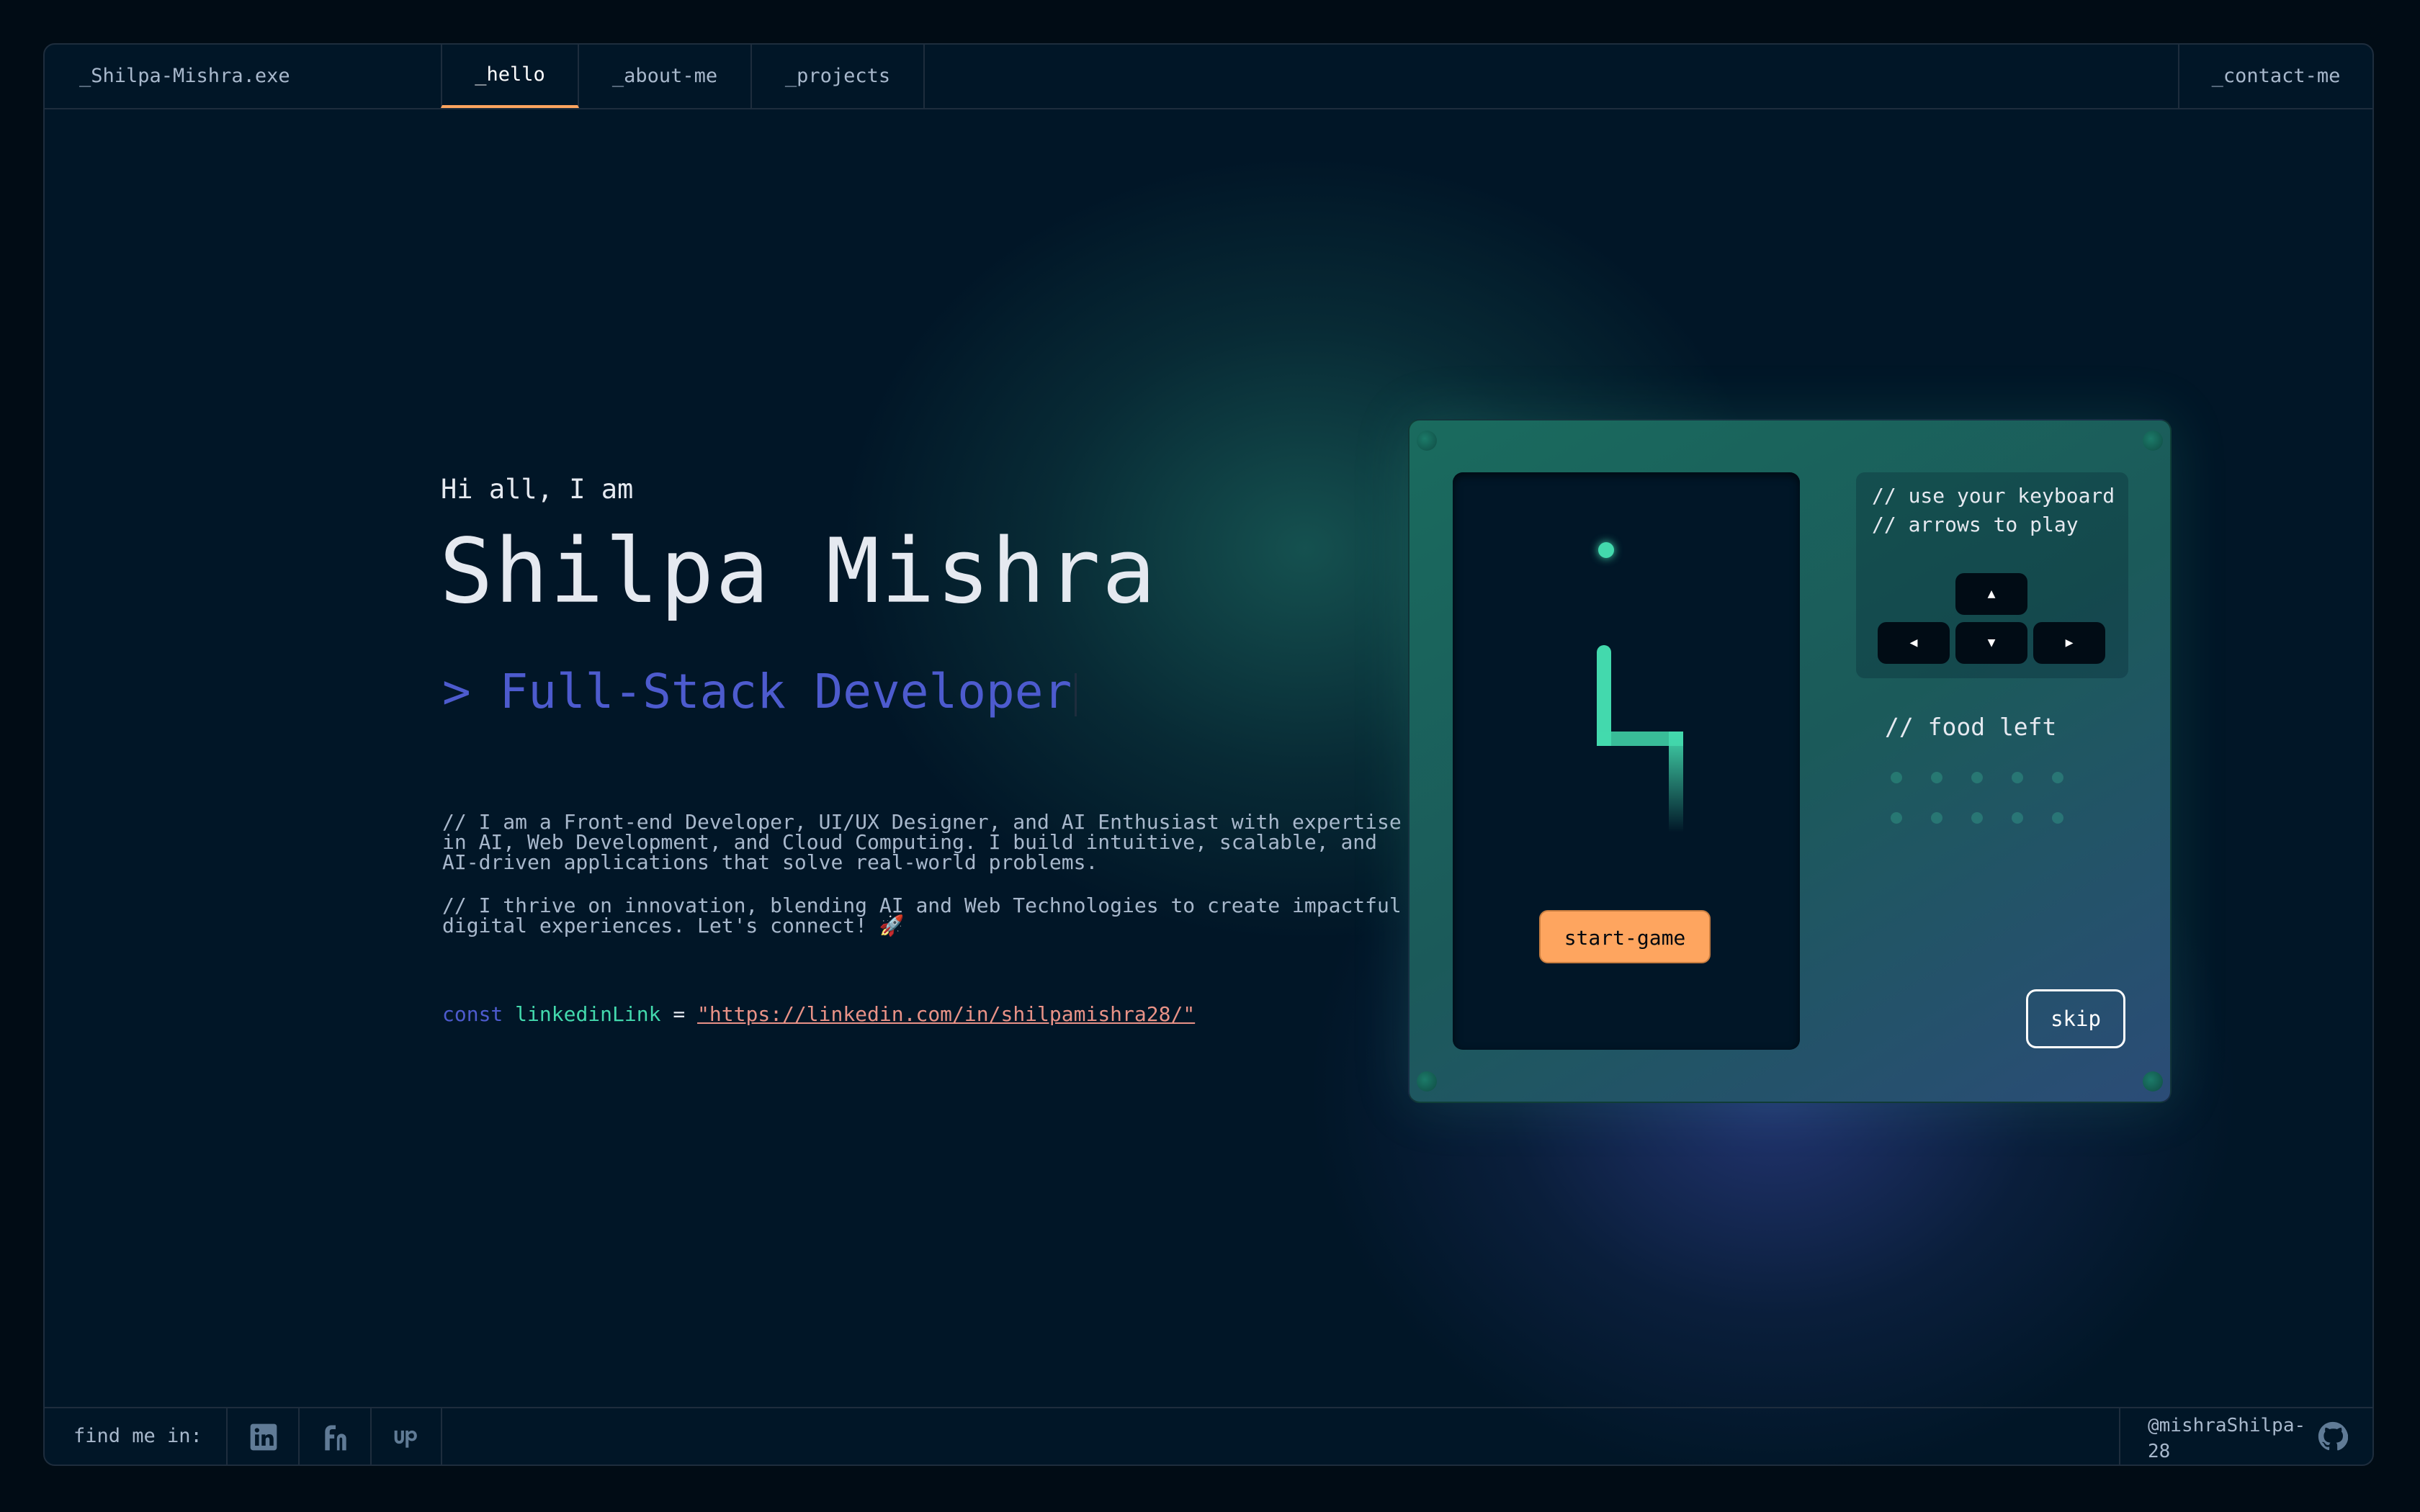 The height and width of the screenshot is (1512, 2420). I want to click on arrow-down-key: ▼, so click(1991, 643).